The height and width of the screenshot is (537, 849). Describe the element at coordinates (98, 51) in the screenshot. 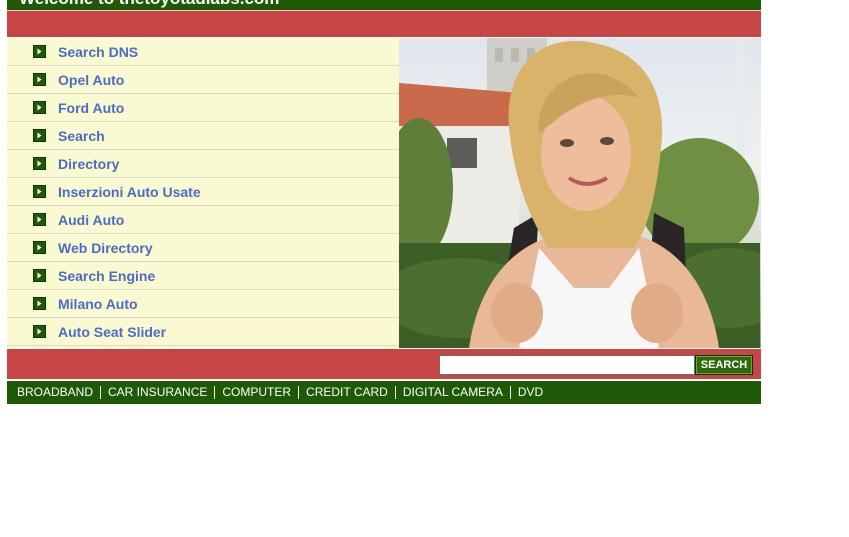

I see `sidebar-item-label: Search DNS` at that location.